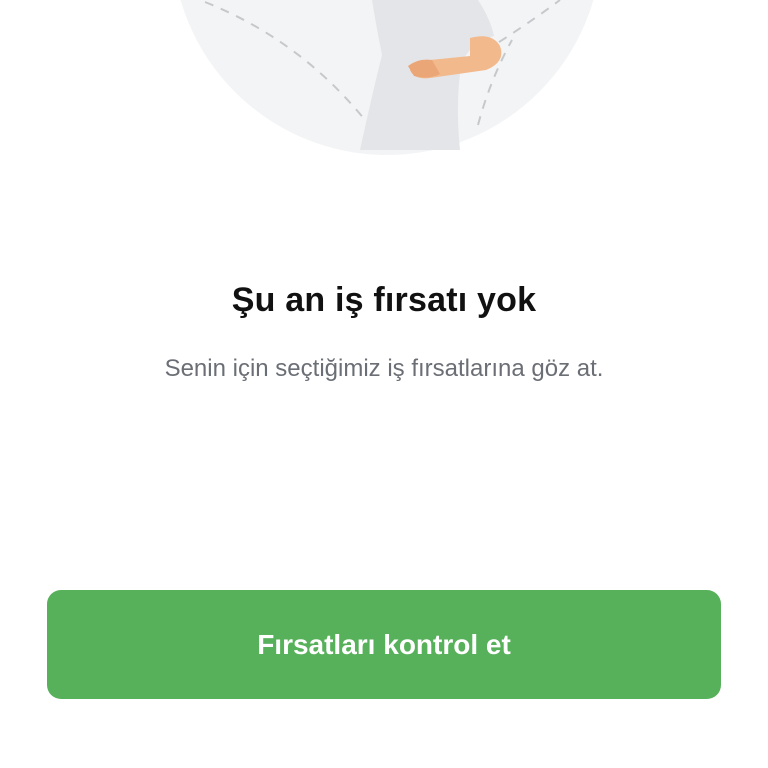 The height and width of the screenshot is (768, 768). What do you see at coordinates (384, 644) in the screenshot?
I see `check-opportunities-button: Fırsatları kontrol et` at bounding box center [384, 644].